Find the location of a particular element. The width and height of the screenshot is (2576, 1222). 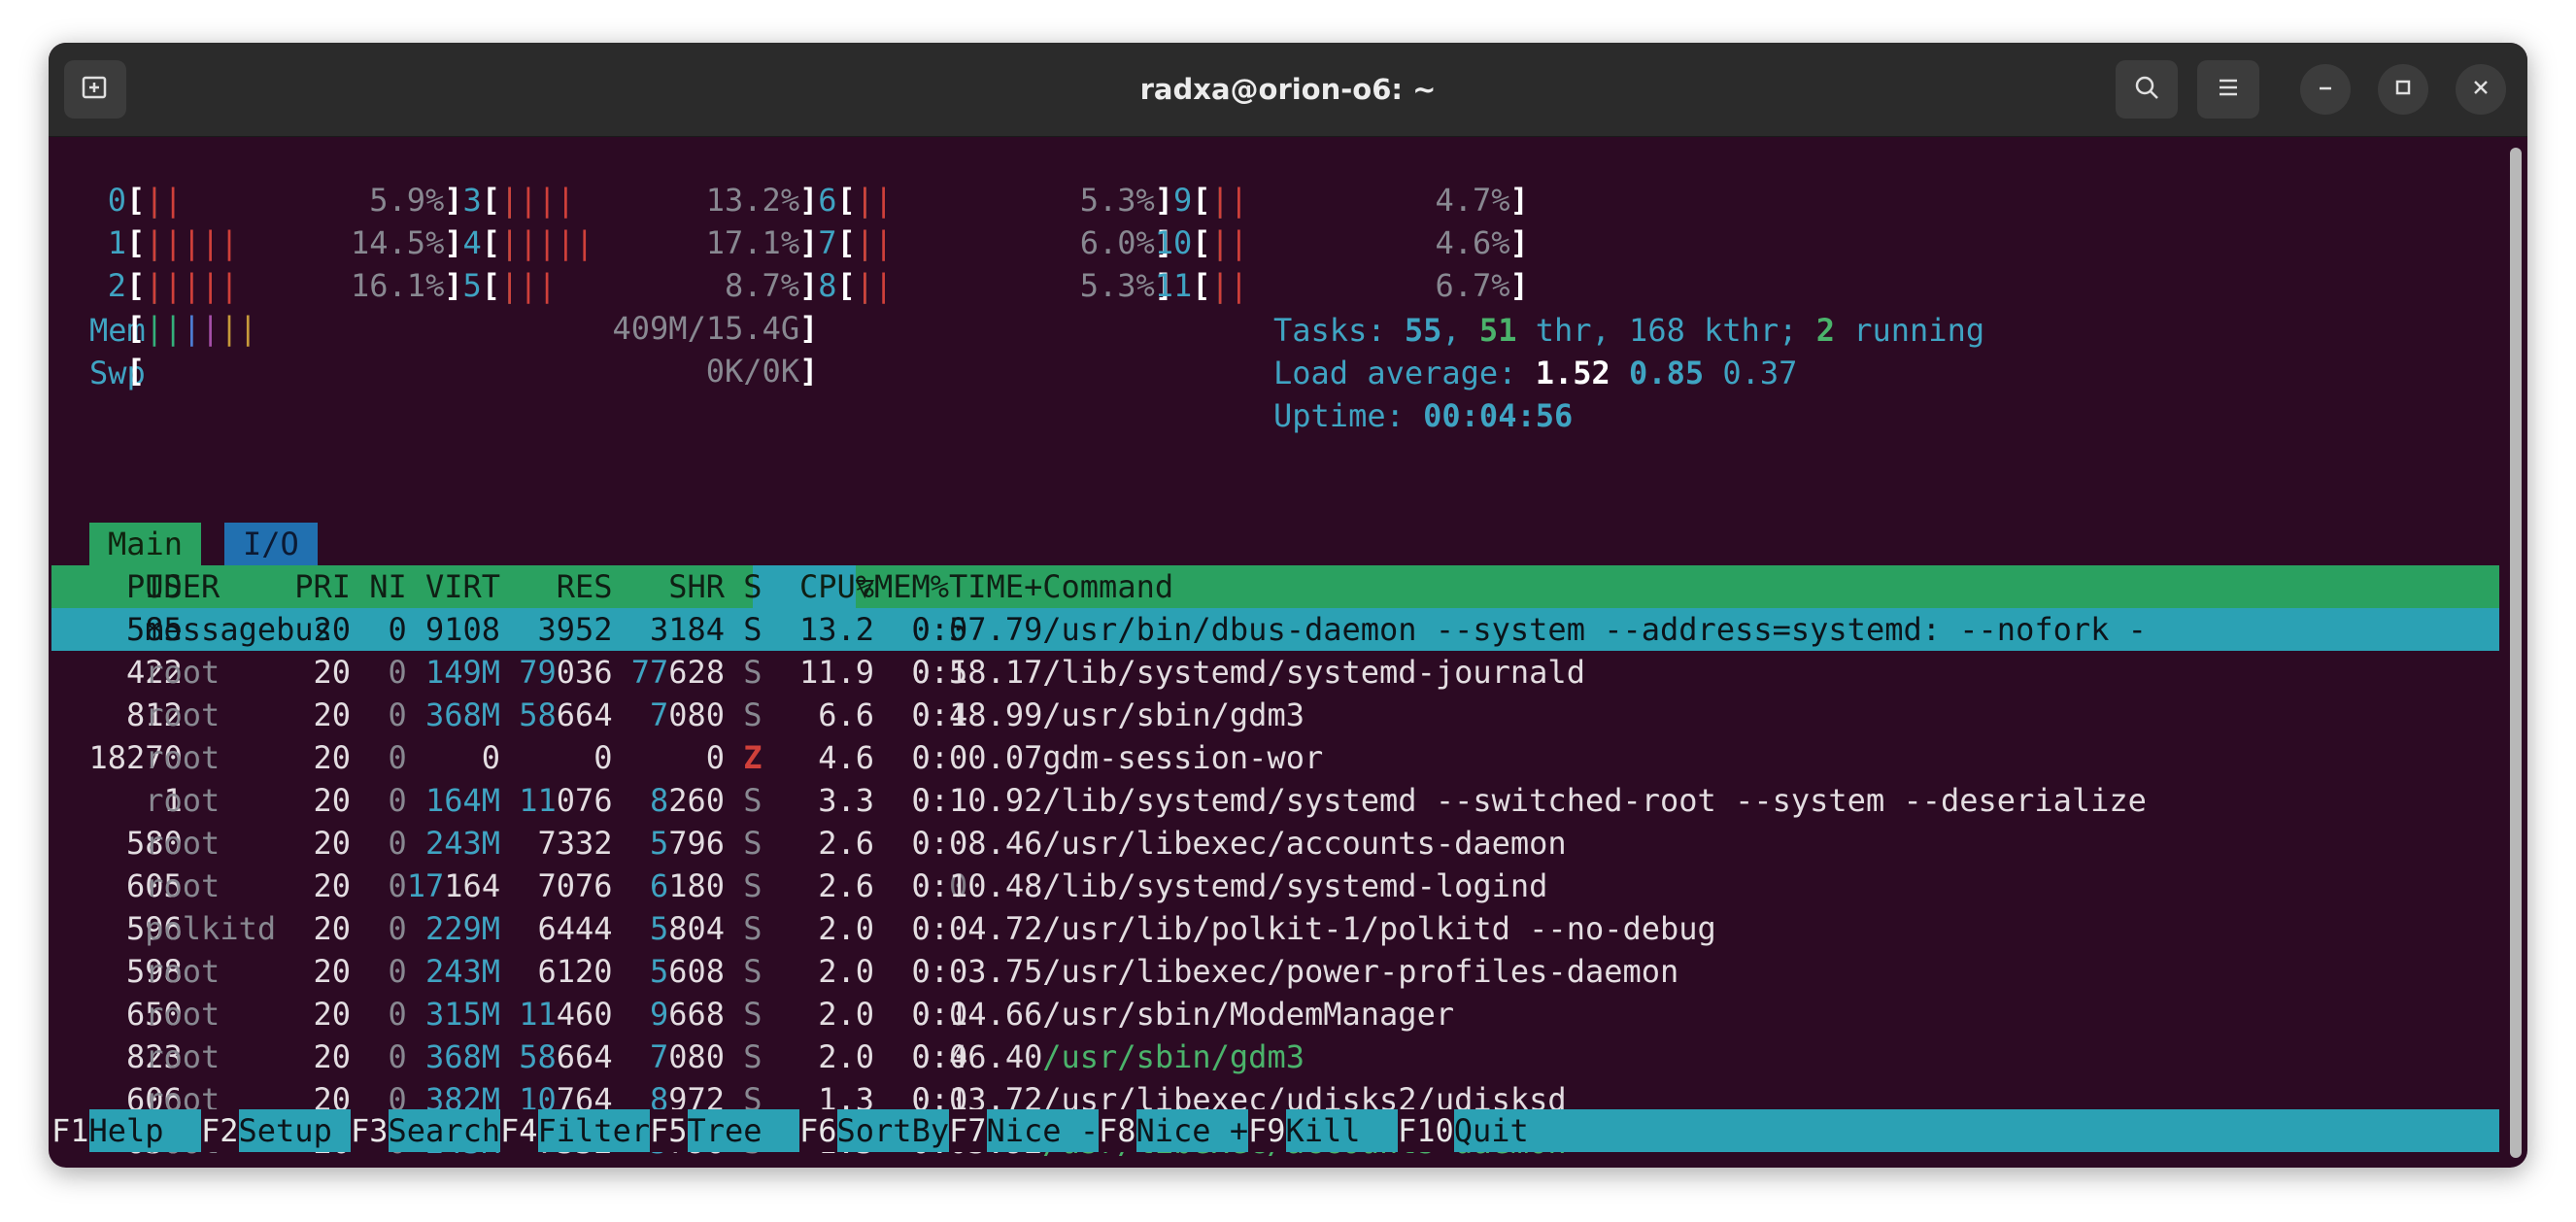

process-shr: 5804 is located at coordinates (687, 929).